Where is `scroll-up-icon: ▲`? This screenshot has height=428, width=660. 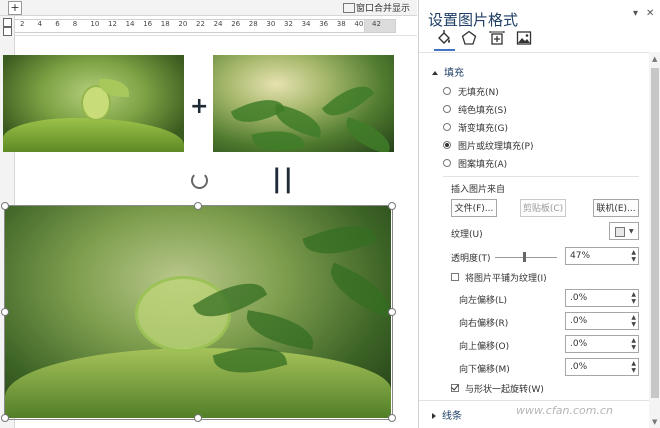
scroll-up-icon: ▲ is located at coordinates (654, 59).